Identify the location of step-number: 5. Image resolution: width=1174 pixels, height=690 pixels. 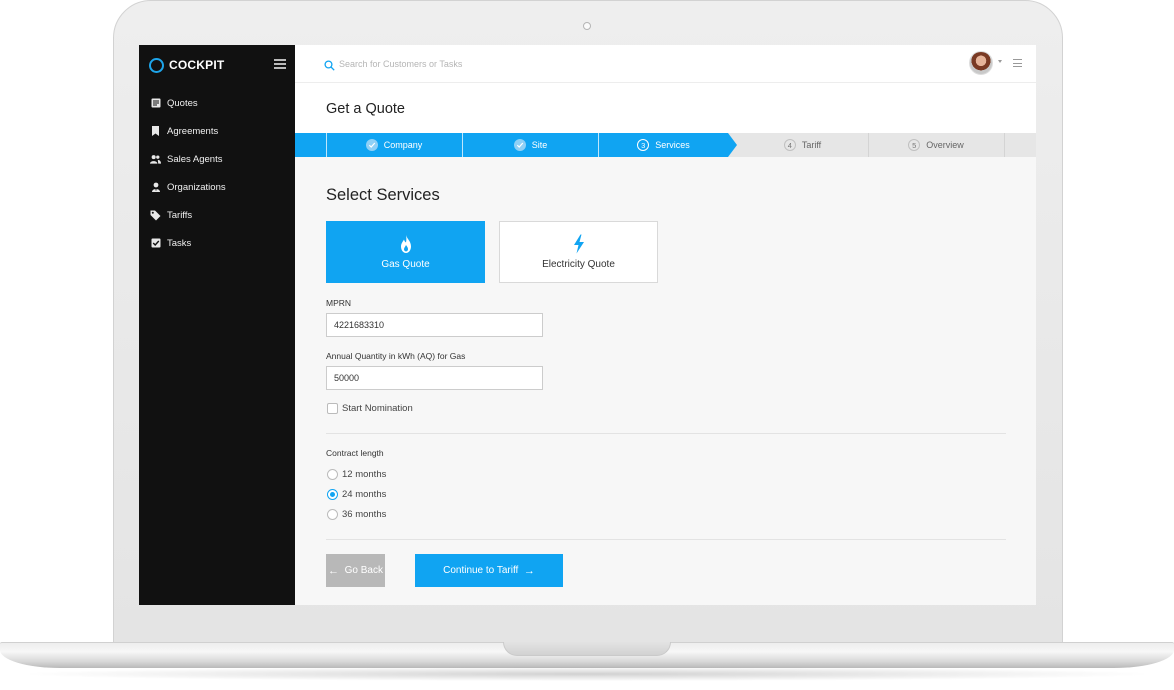
(914, 145).